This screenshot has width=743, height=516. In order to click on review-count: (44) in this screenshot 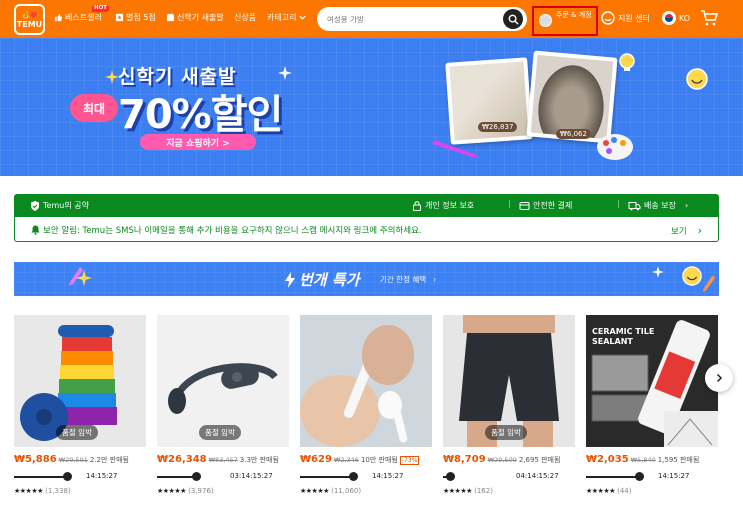, I will do `click(624, 491)`.